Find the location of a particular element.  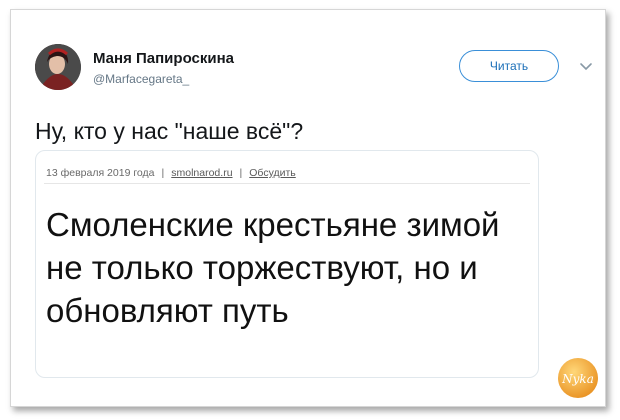

source-link: smolnarod.ru is located at coordinates (201, 173).